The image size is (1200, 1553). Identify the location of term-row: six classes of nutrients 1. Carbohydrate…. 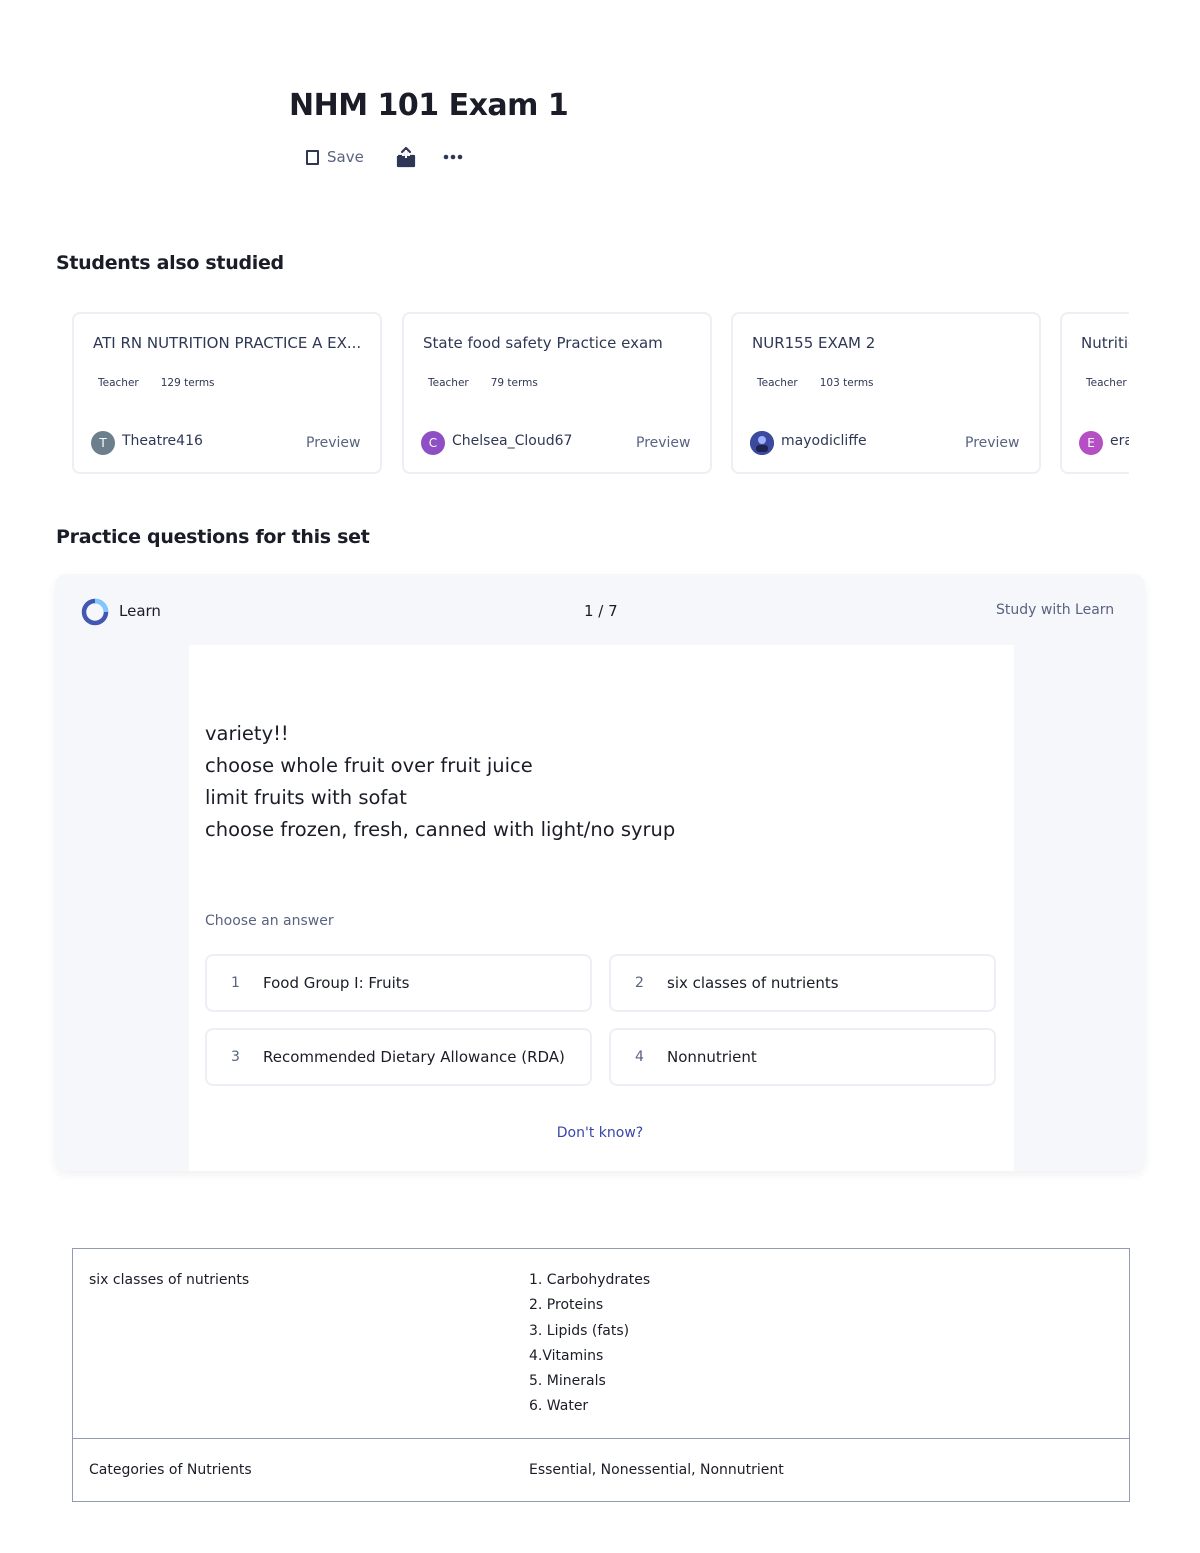
(601, 1343).